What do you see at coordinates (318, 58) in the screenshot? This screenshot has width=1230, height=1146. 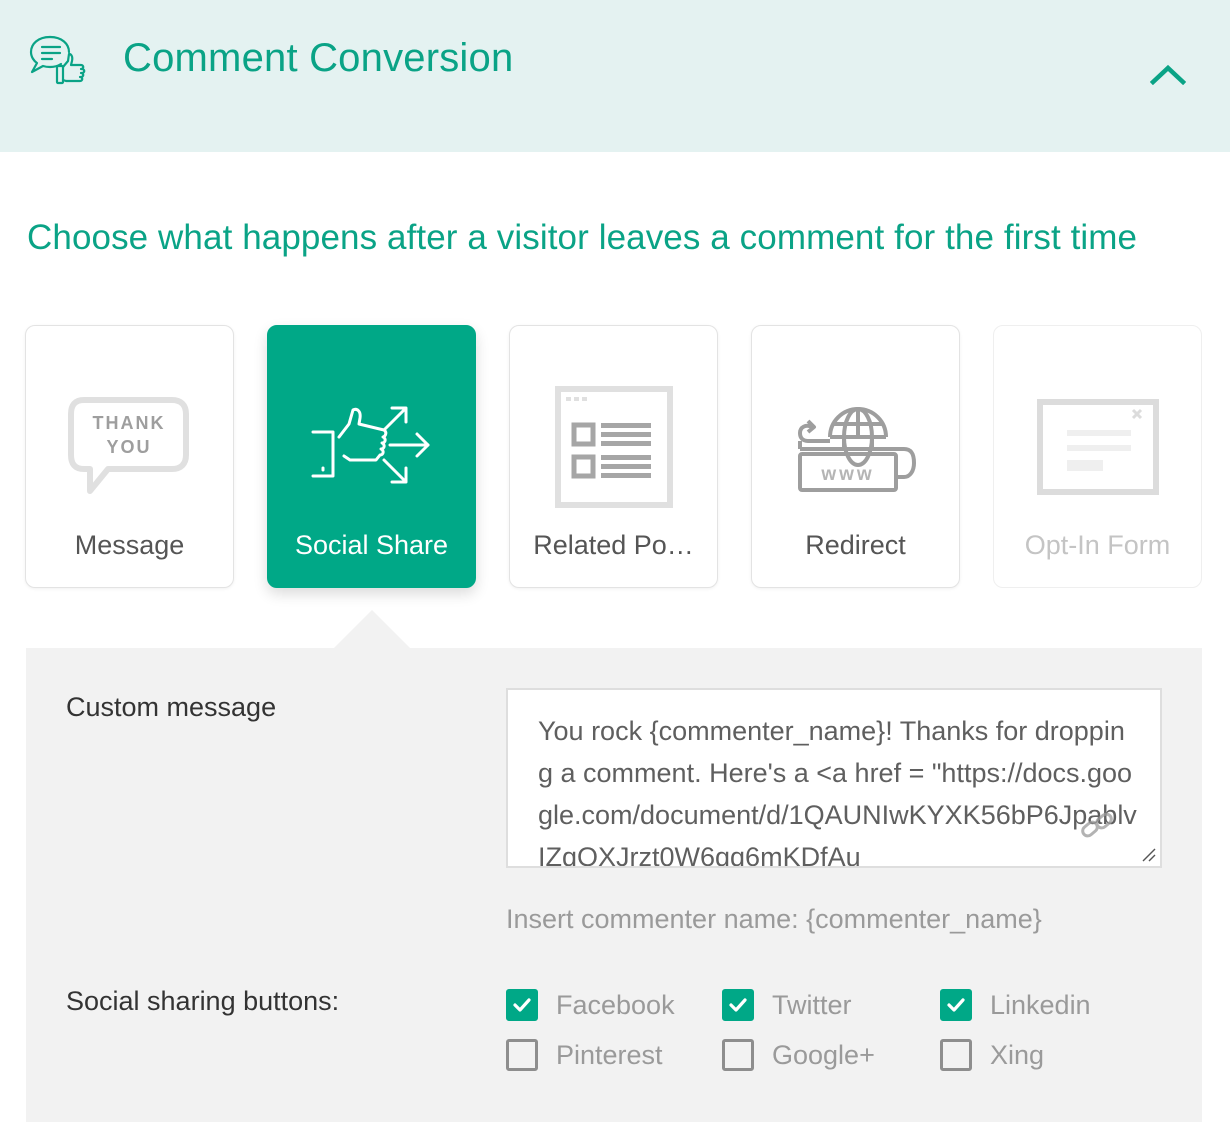 I see `section-title: Comment Conversion` at bounding box center [318, 58].